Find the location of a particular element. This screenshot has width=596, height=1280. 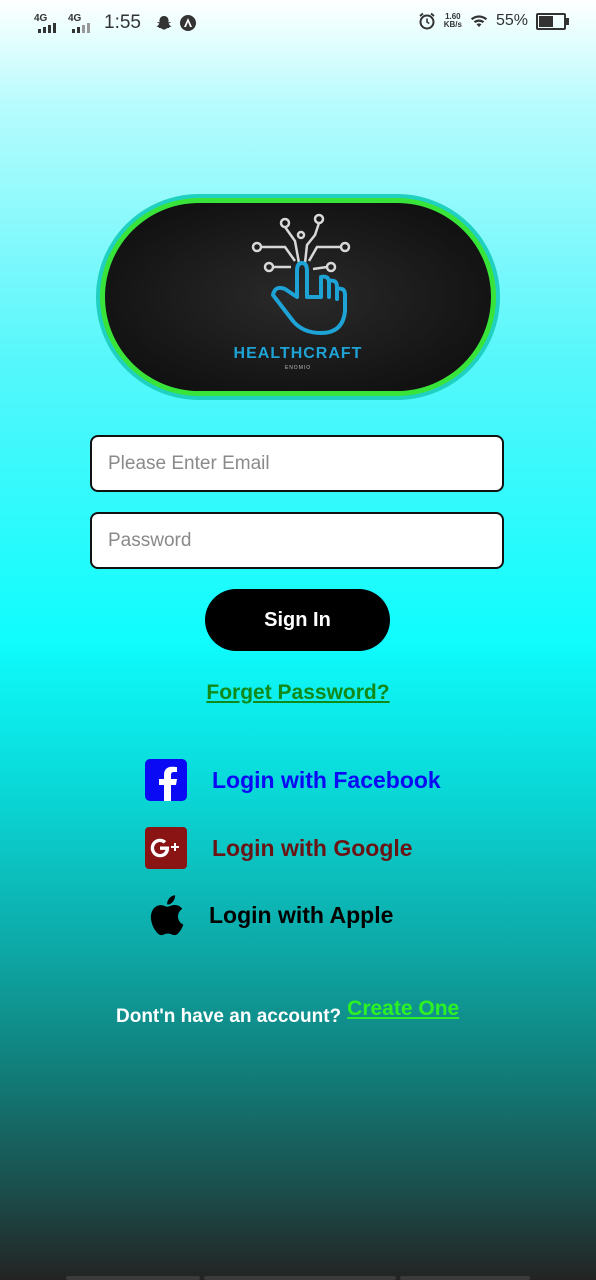

network-speed: 1.60 KB/s is located at coordinates (453, 21).